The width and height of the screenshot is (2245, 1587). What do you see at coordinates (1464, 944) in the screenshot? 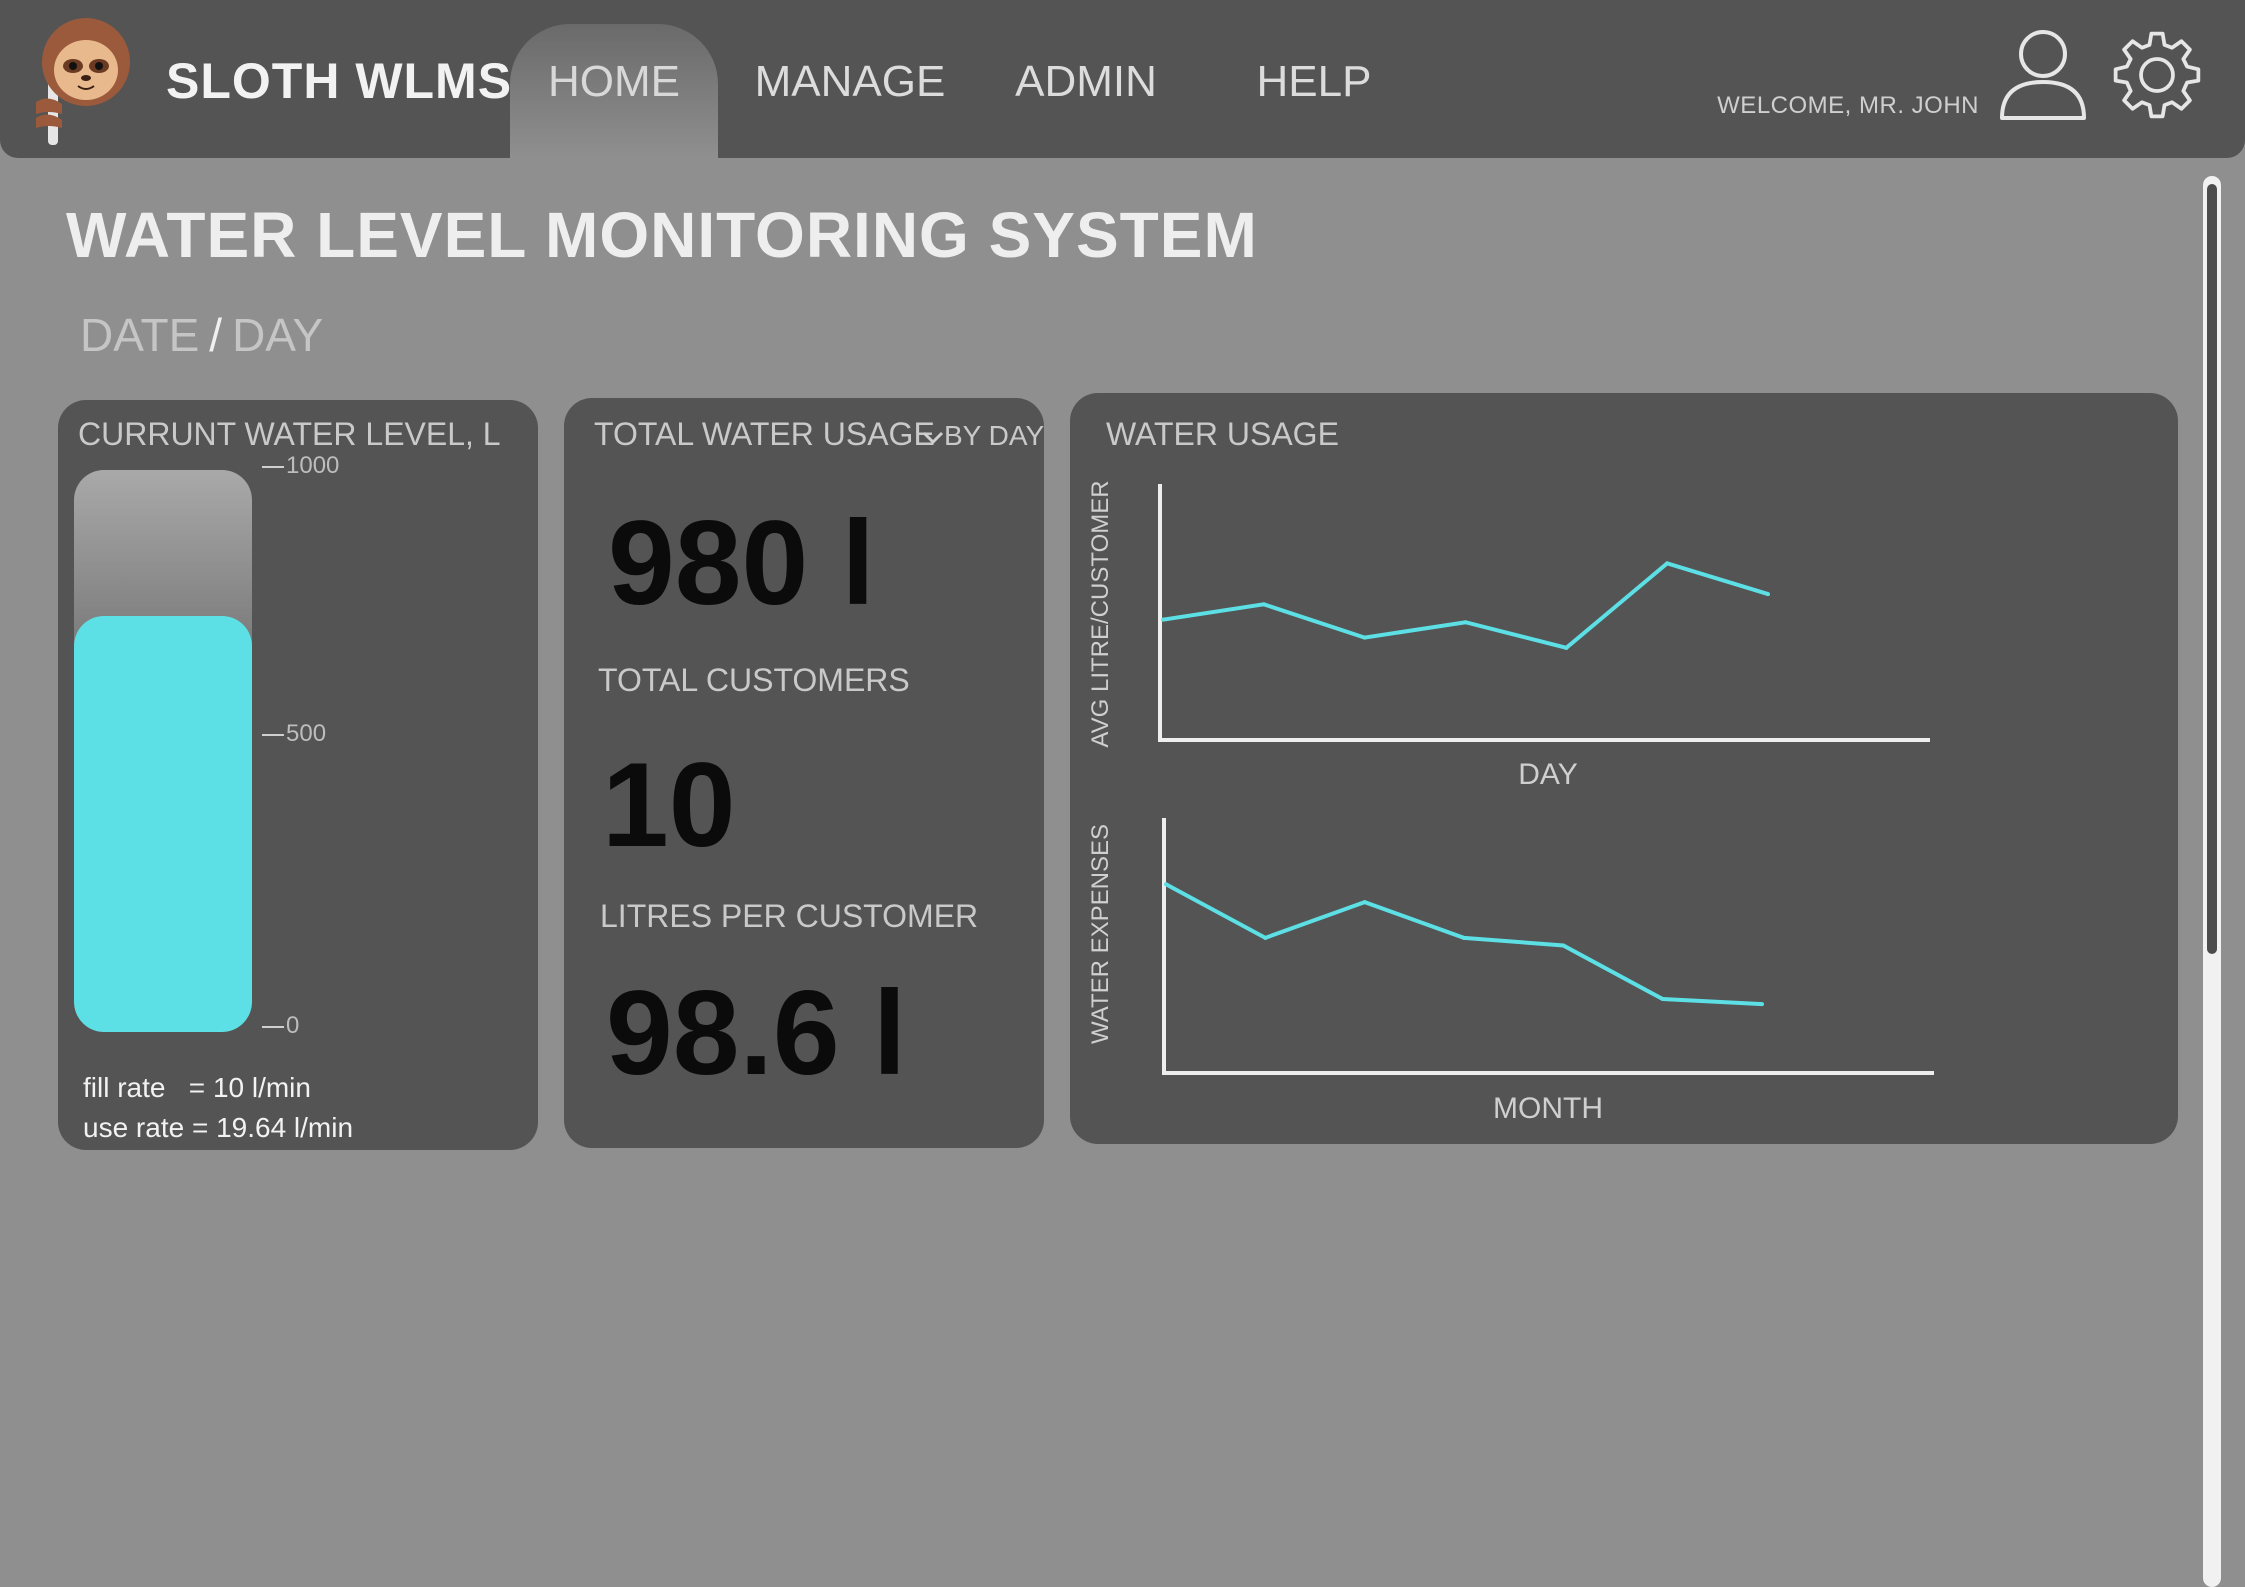
I see `monthly-expenses-series-line` at bounding box center [1464, 944].